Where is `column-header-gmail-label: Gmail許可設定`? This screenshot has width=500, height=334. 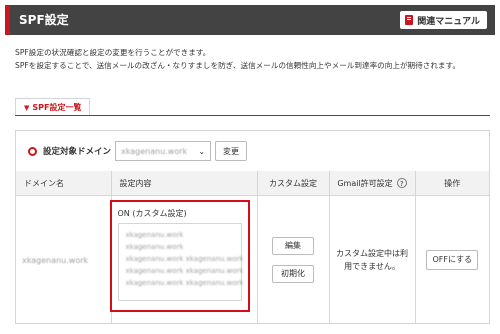
column-header-gmail-label: Gmail許可設定 is located at coordinates (365, 183).